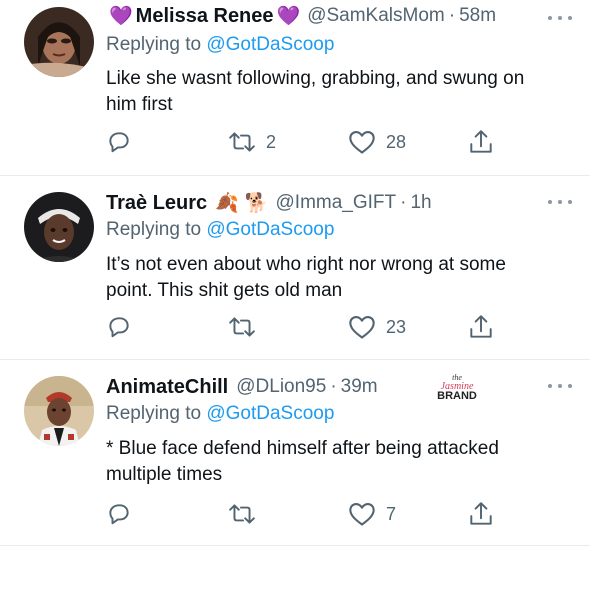 The image size is (590, 590). Describe the element at coordinates (164, 474) in the screenshot. I see `tweet-text-line: multiple times` at that location.